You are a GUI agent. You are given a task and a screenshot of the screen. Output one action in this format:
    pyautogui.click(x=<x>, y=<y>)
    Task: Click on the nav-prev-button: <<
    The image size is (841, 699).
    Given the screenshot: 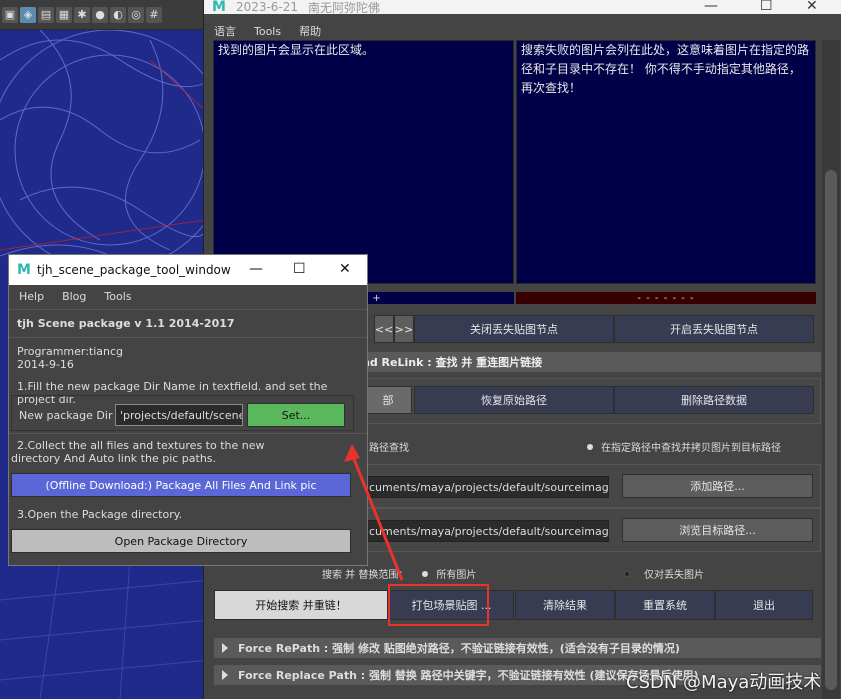 What is the action you would take?
    pyautogui.click(x=384, y=329)
    